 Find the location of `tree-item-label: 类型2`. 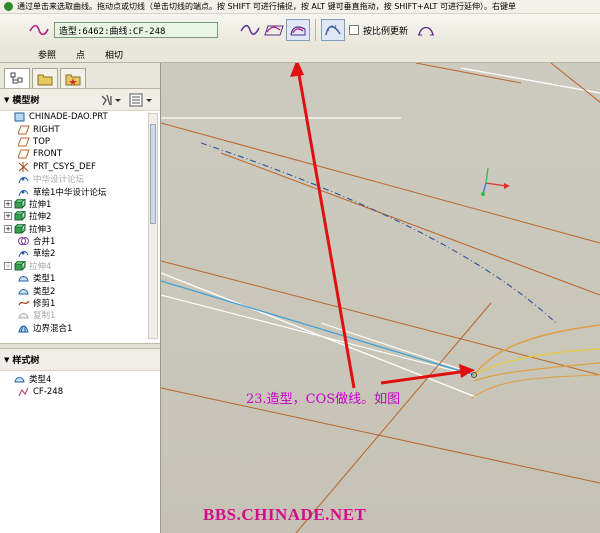

tree-item-label: 类型2 is located at coordinates (44, 291).